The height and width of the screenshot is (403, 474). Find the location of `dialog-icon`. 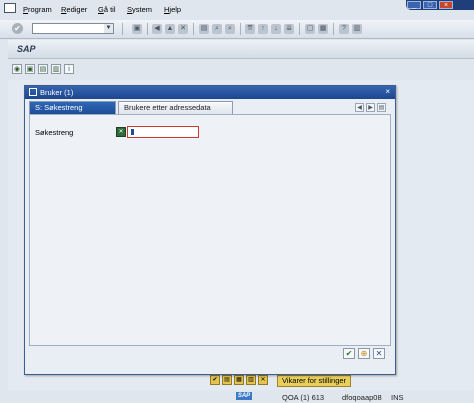

dialog-icon is located at coordinates (33, 92).